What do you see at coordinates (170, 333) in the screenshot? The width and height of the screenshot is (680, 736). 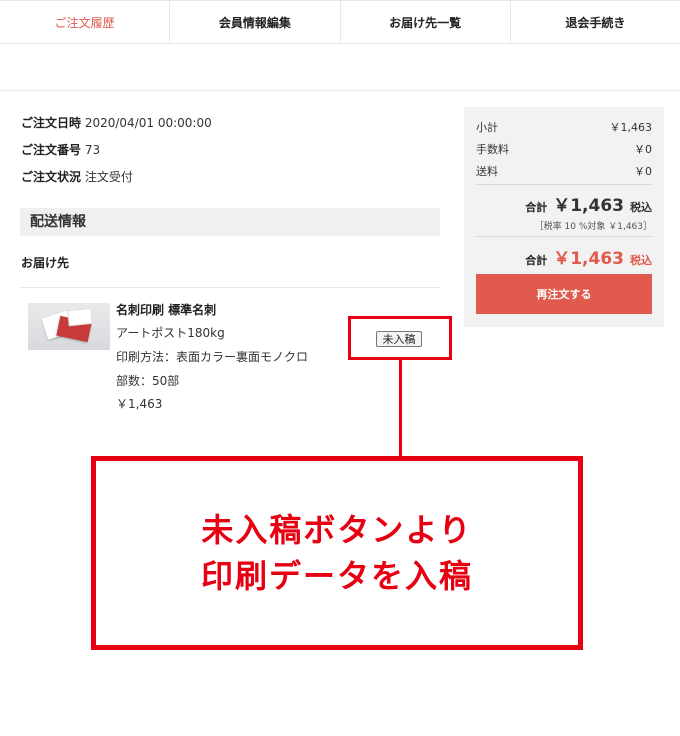 I see `item-paper: アートポスト180kg` at bounding box center [170, 333].